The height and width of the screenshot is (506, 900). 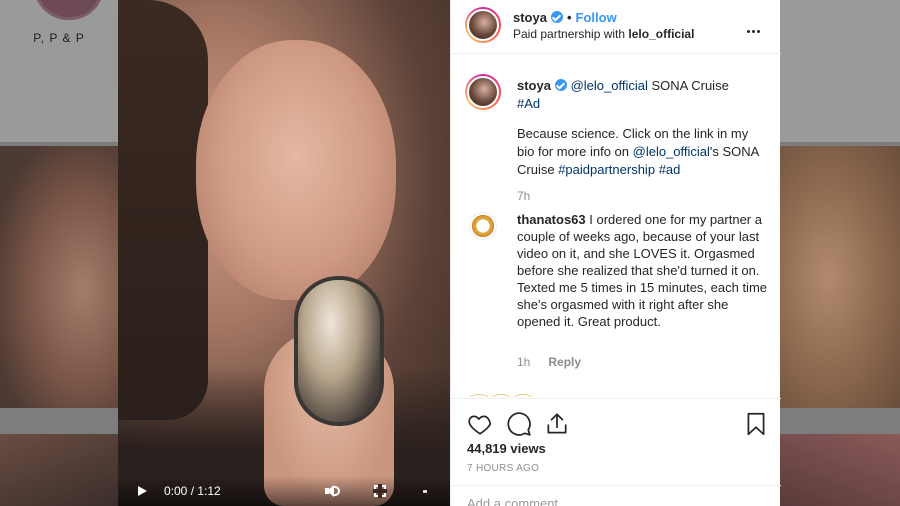 I want to click on background-card, so click(x=840, y=71).